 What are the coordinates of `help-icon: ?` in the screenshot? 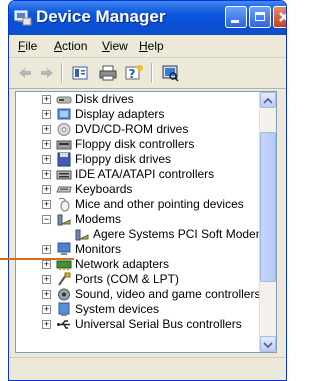 It's located at (135, 73).